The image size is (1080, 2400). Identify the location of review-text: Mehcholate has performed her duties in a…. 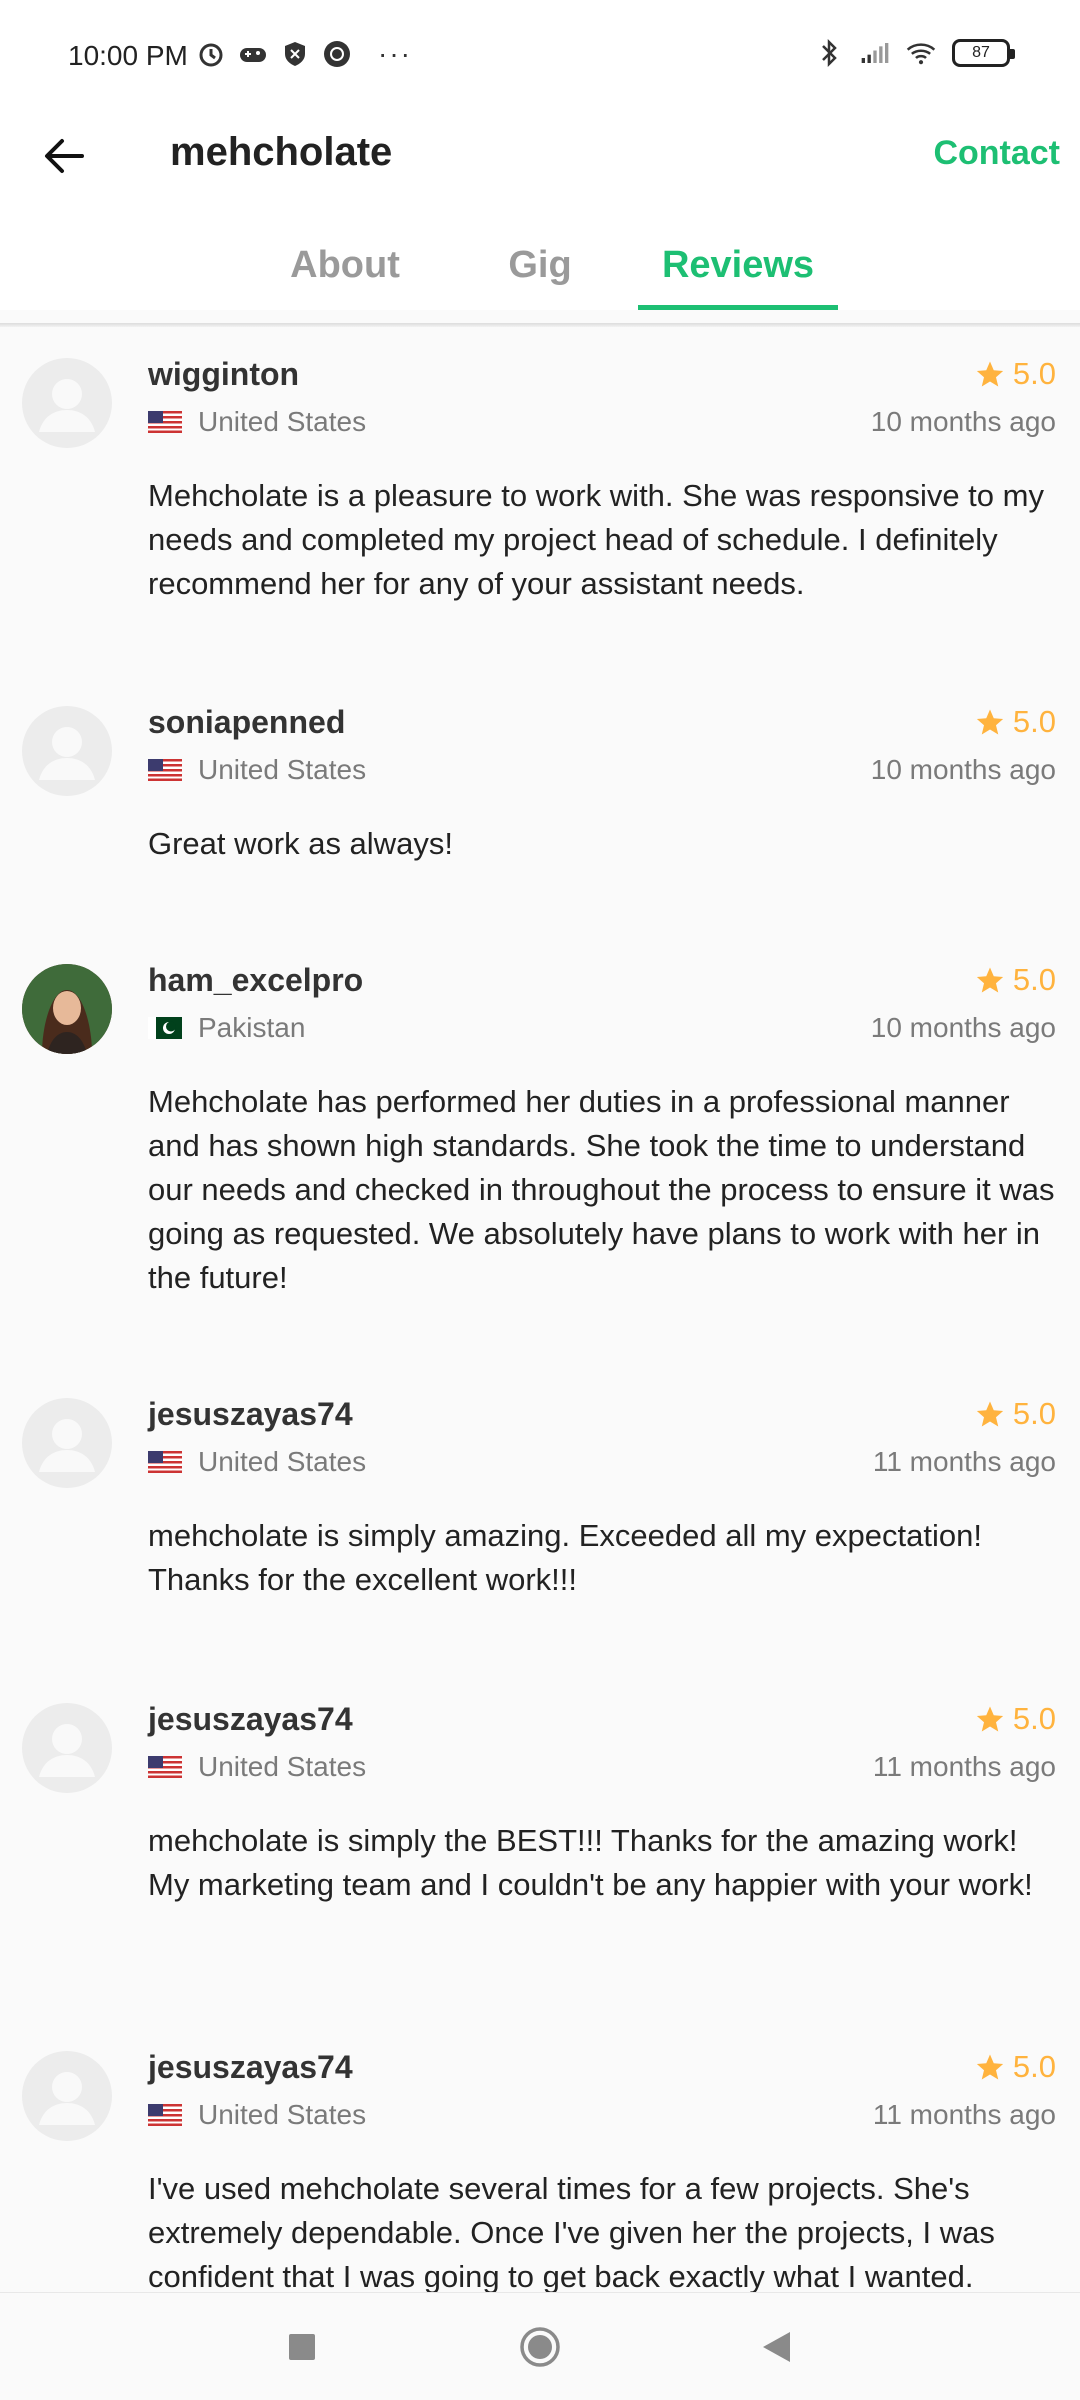
(601, 1189).